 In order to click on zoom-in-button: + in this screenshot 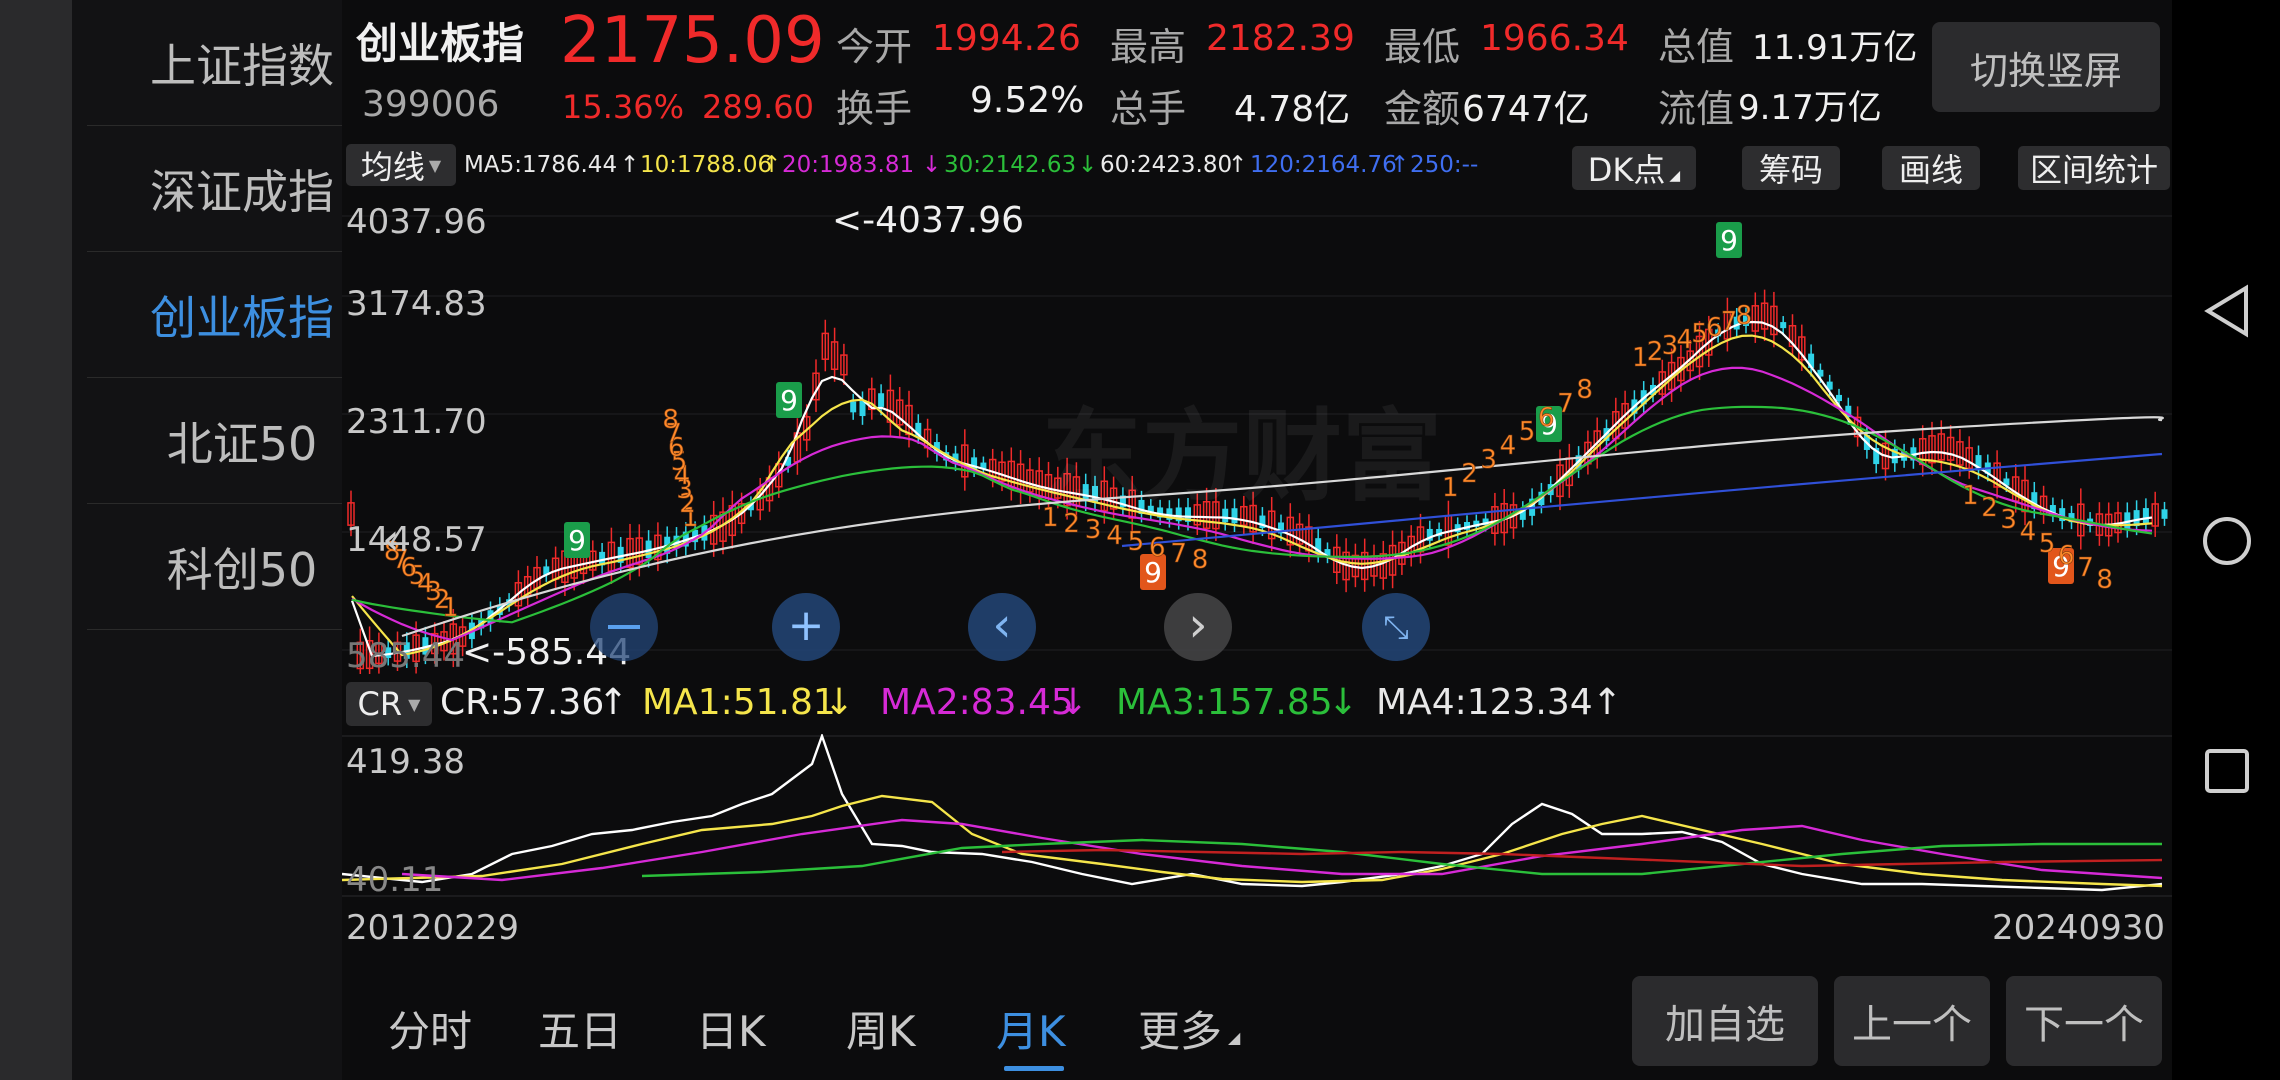, I will do `click(806, 627)`.